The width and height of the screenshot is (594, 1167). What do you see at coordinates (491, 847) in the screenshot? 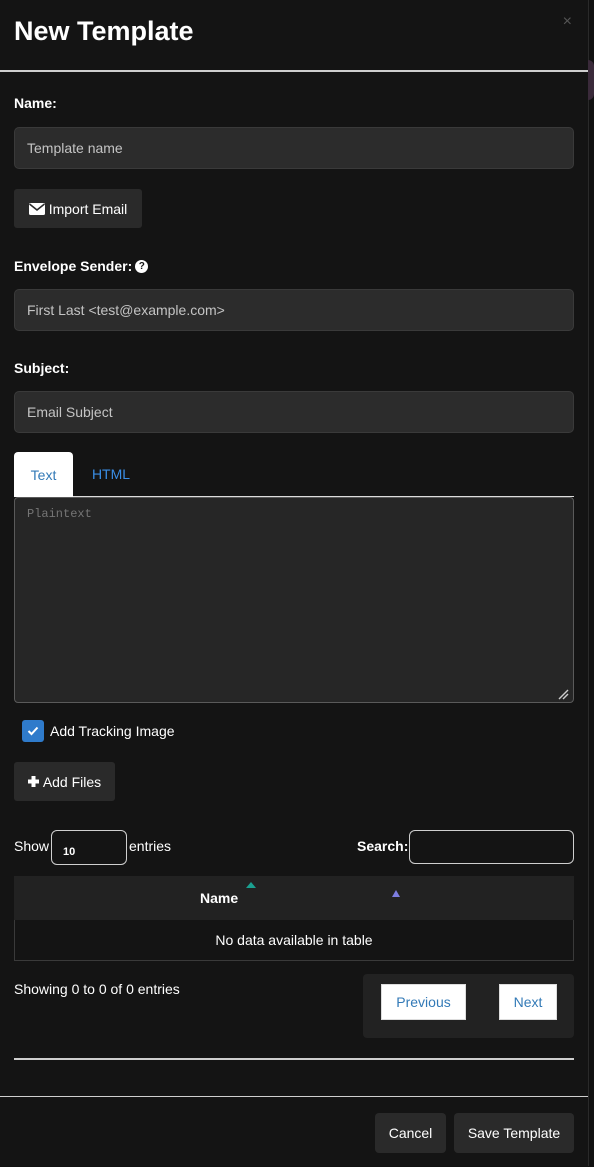
I see `attachments-search-input` at bounding box center [491, 847].